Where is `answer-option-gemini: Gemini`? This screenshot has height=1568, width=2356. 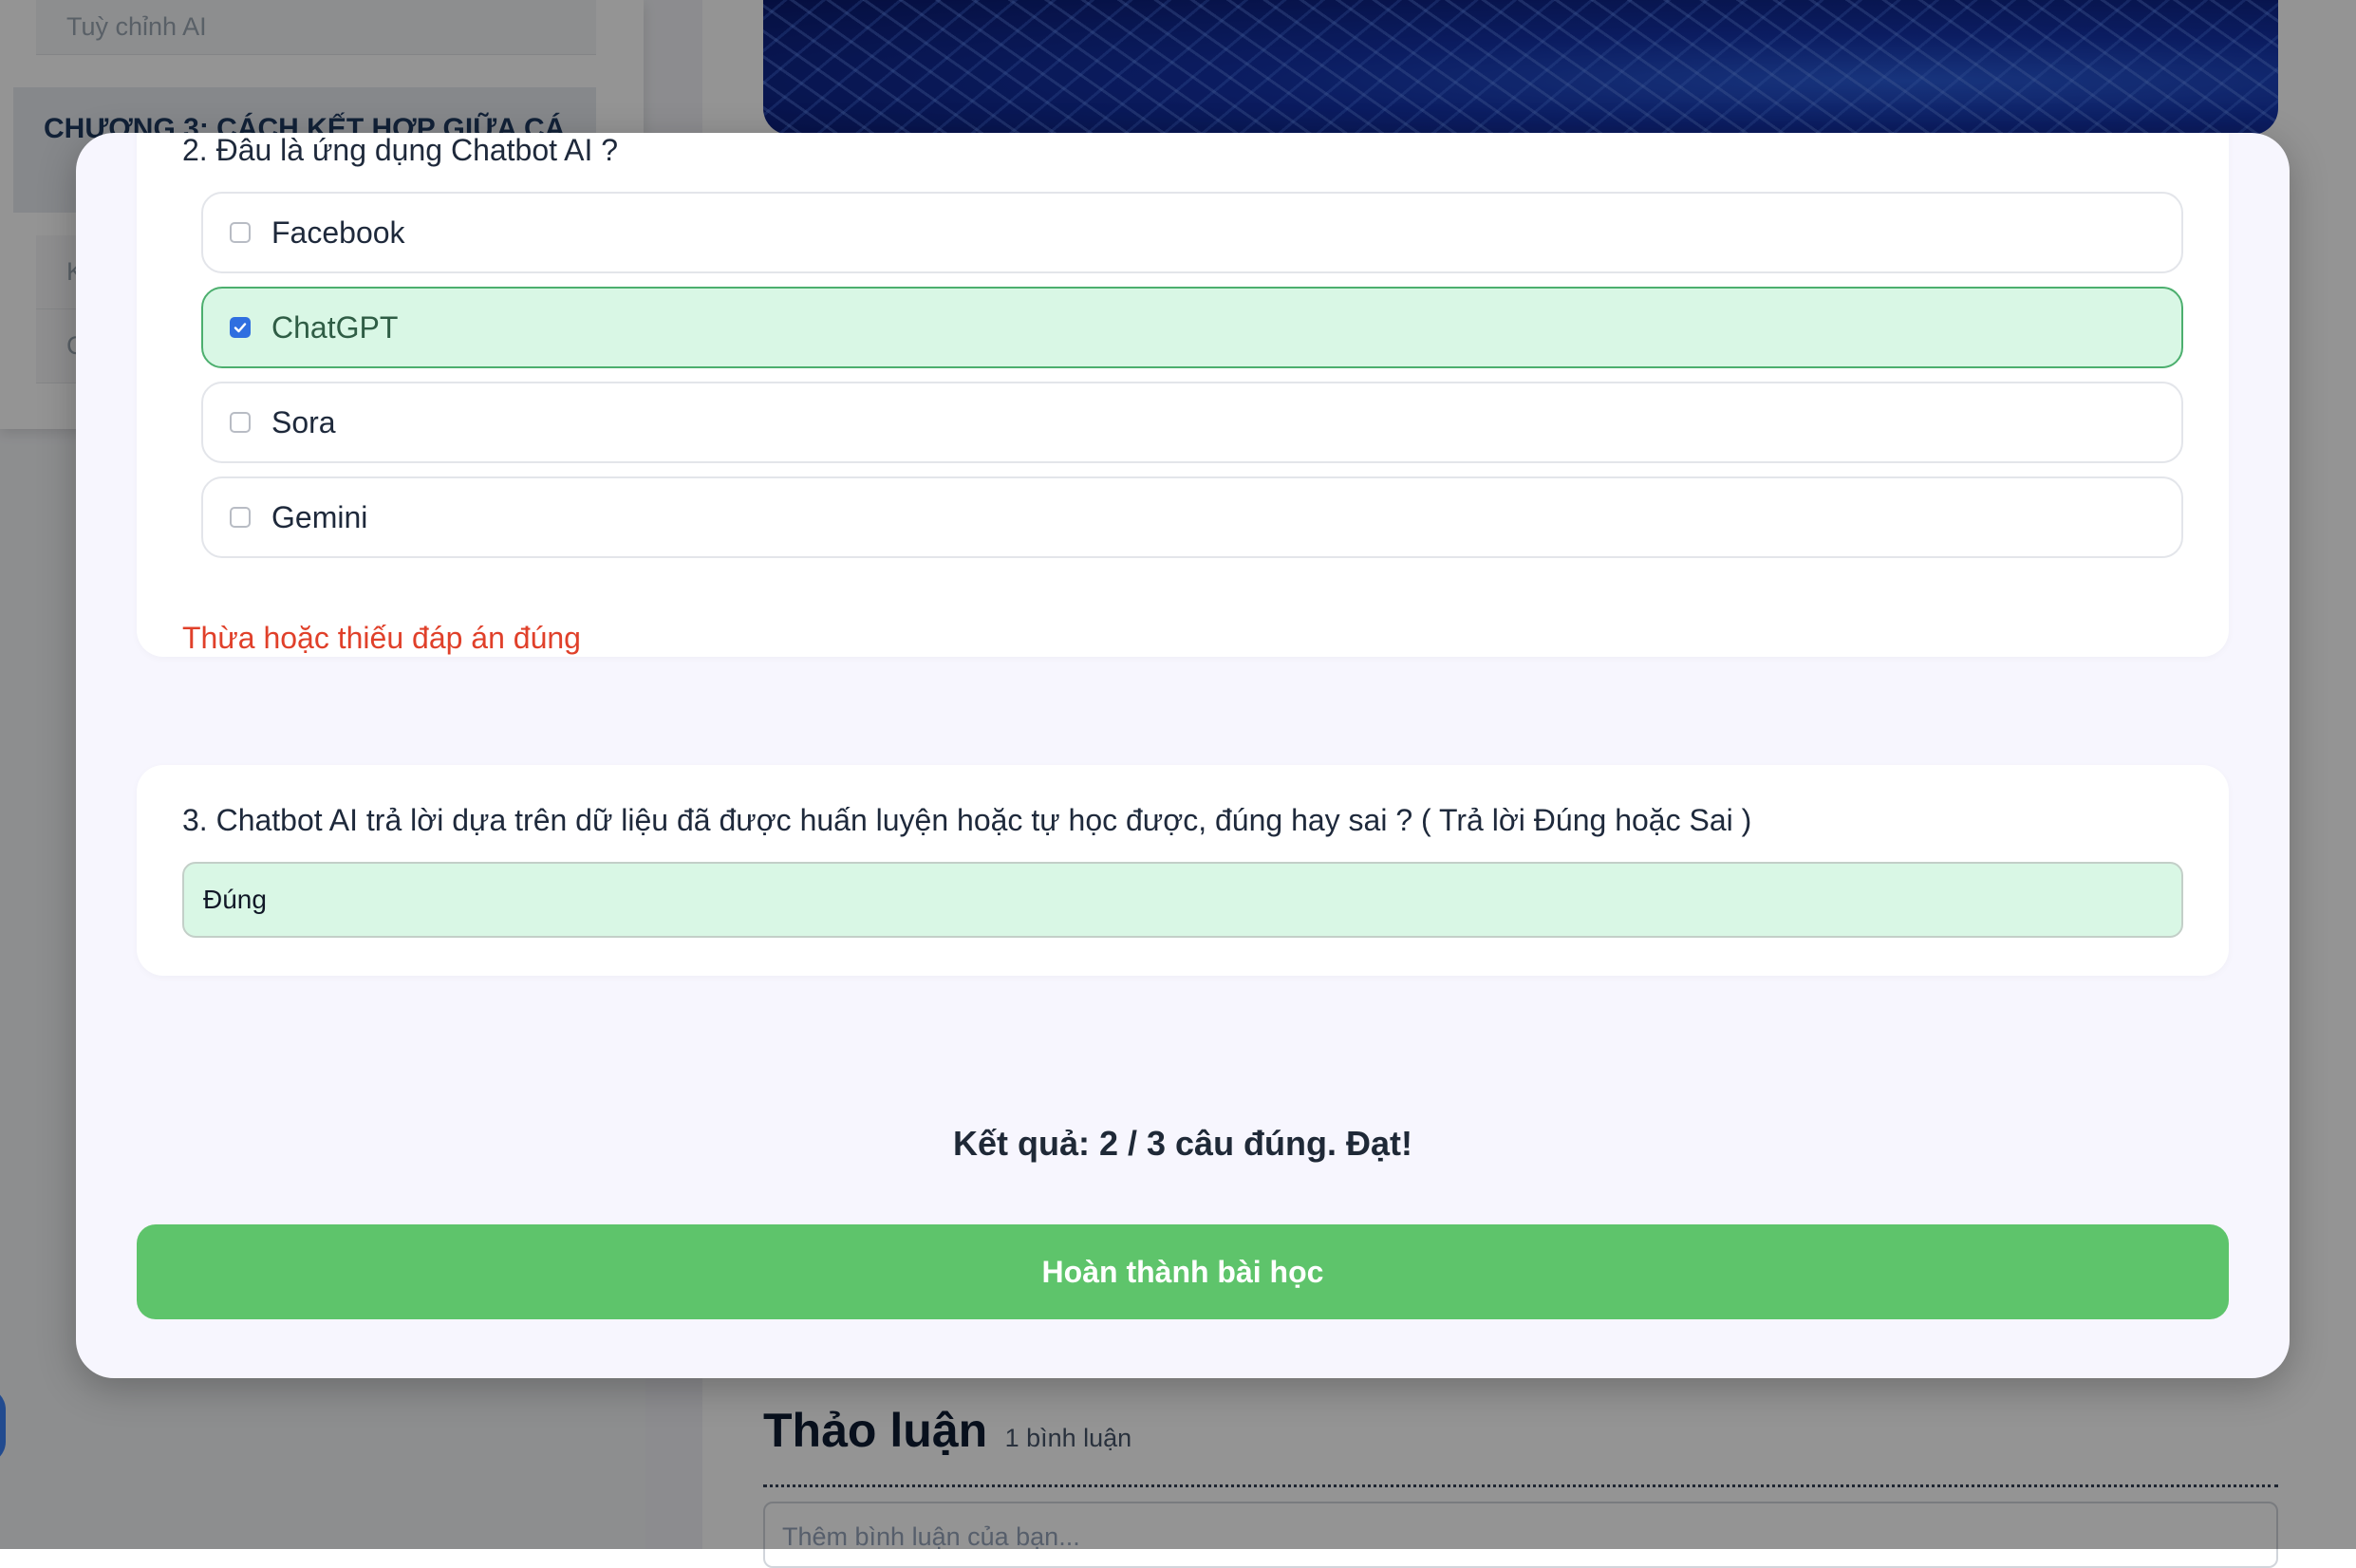
answer-option-gemini: Gemini is located at coordinates (1192, 517).